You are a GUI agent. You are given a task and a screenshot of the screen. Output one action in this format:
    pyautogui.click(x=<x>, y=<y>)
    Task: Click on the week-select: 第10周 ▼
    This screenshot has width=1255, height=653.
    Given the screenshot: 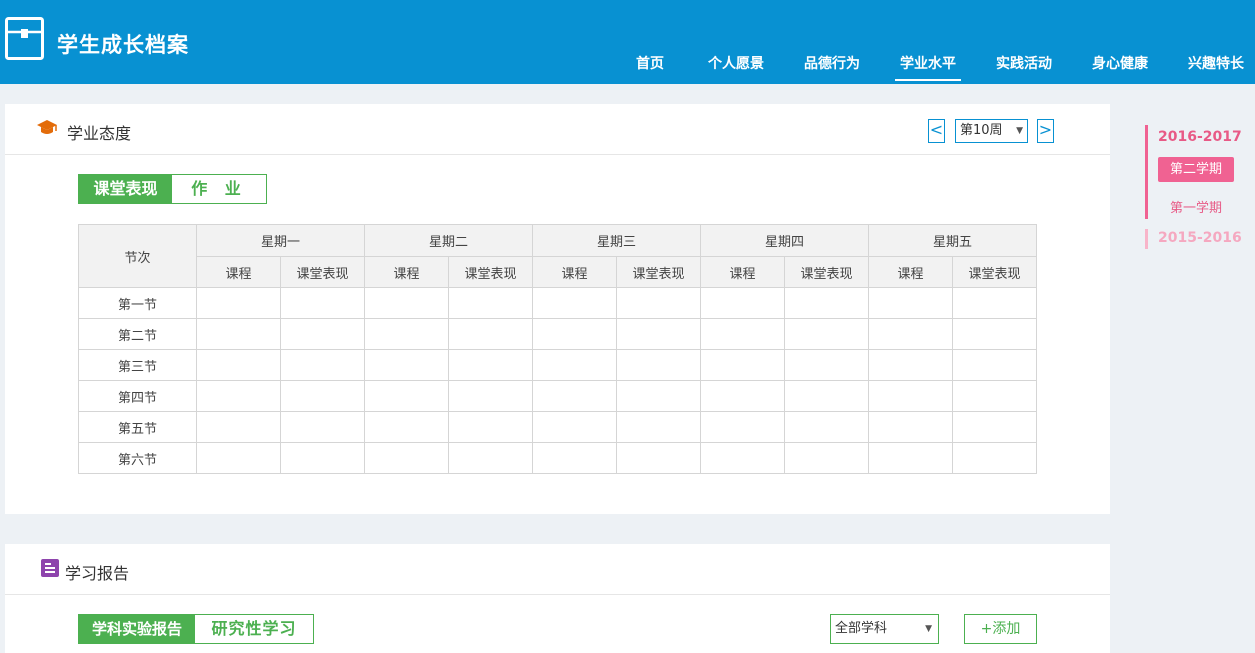 What is the action you would take?
    pyautogui.click(x=991, y=131)
    